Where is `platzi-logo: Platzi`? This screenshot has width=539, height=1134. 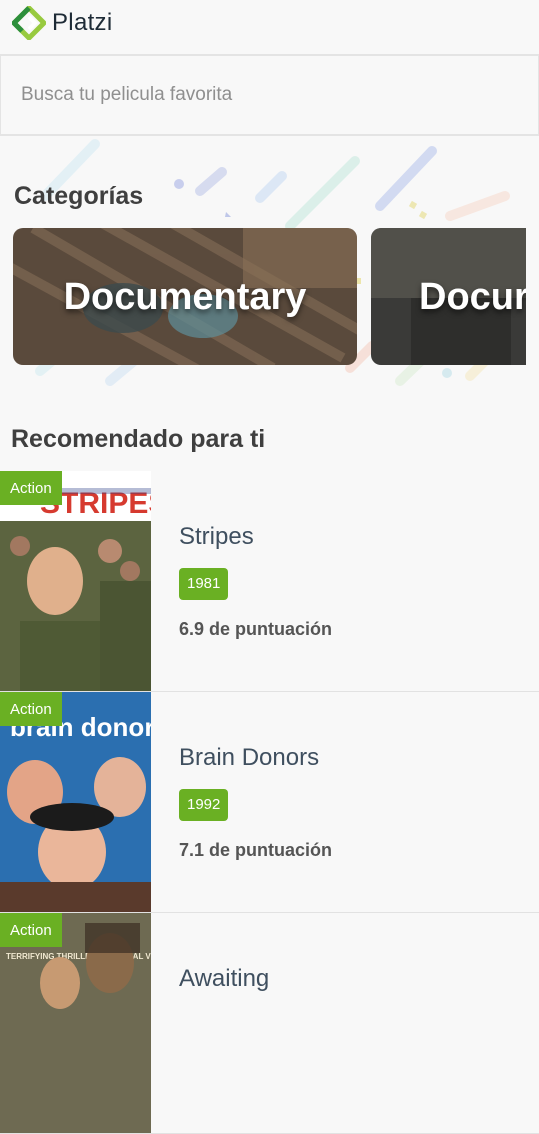 platzi-logo: Platzi is located at coordinates (62, 23).